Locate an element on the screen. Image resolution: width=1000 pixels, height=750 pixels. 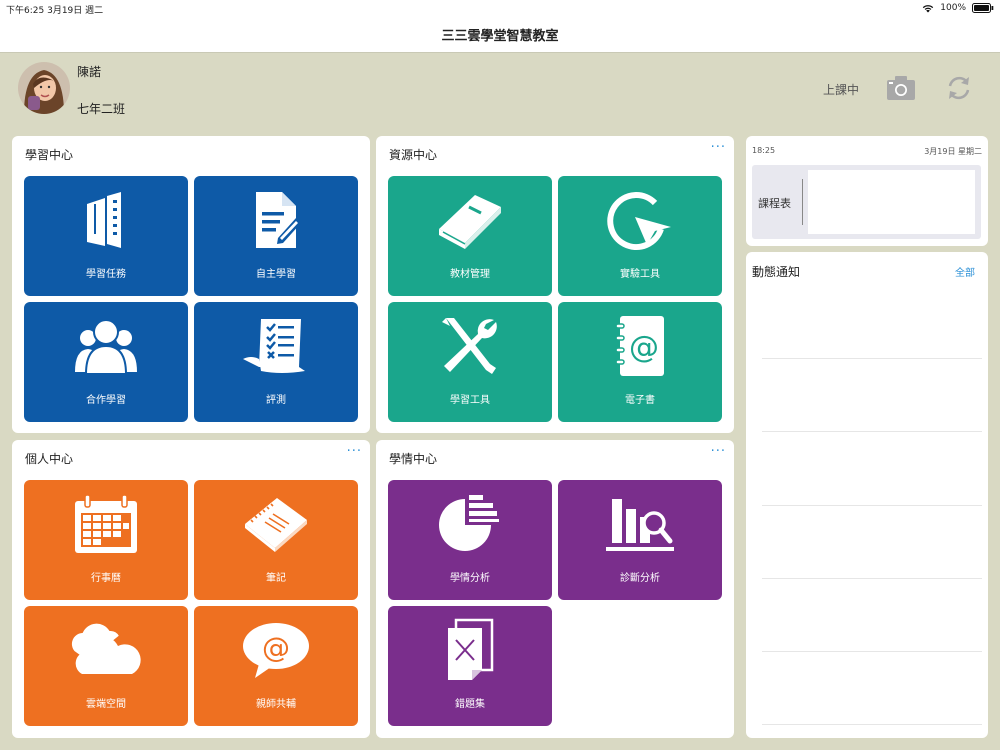
tile-label: 親師共輔 is located at coordinates (276, 704).